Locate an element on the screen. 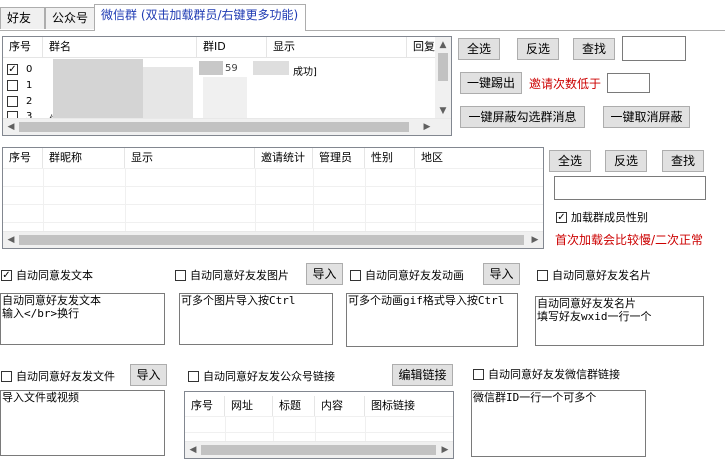 Image resolution: width=725 pixels, height=467 pixels. block-selected-groups-button: 一键屏蔽勾选群消息 is located at coordinates (522, 117).